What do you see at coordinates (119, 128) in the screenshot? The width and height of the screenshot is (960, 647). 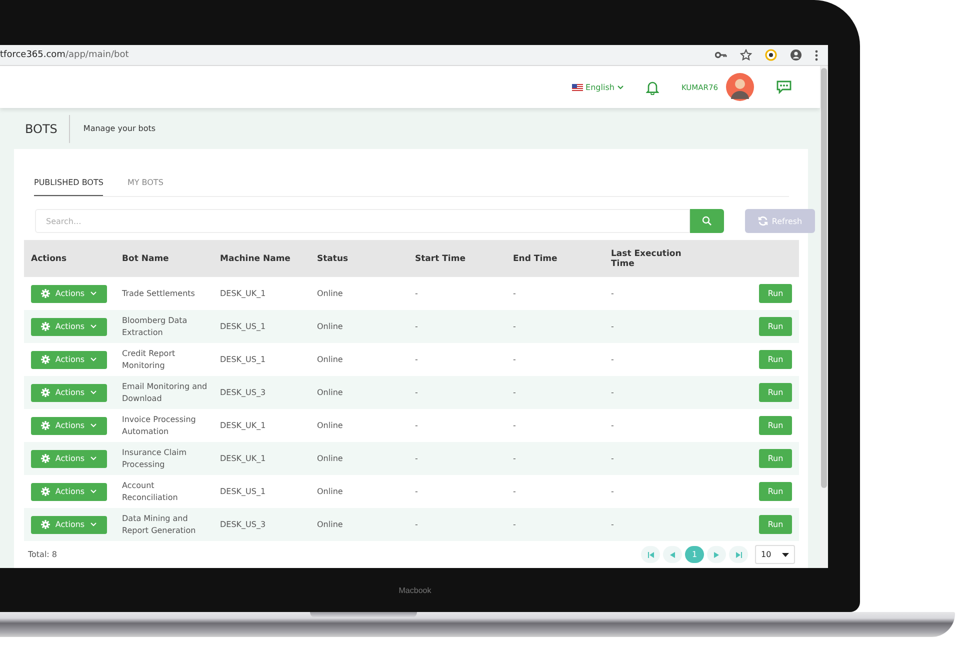 I see `page-subtitle: Manage your bots` at bounding box center [119, 128].